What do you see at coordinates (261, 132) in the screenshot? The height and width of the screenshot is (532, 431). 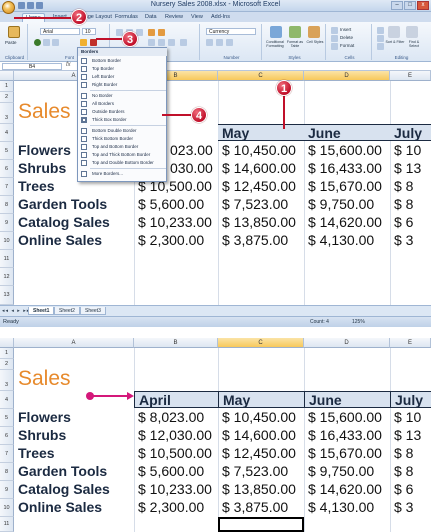 I see `header-cell-may: May` at bounding box center [261, 132].